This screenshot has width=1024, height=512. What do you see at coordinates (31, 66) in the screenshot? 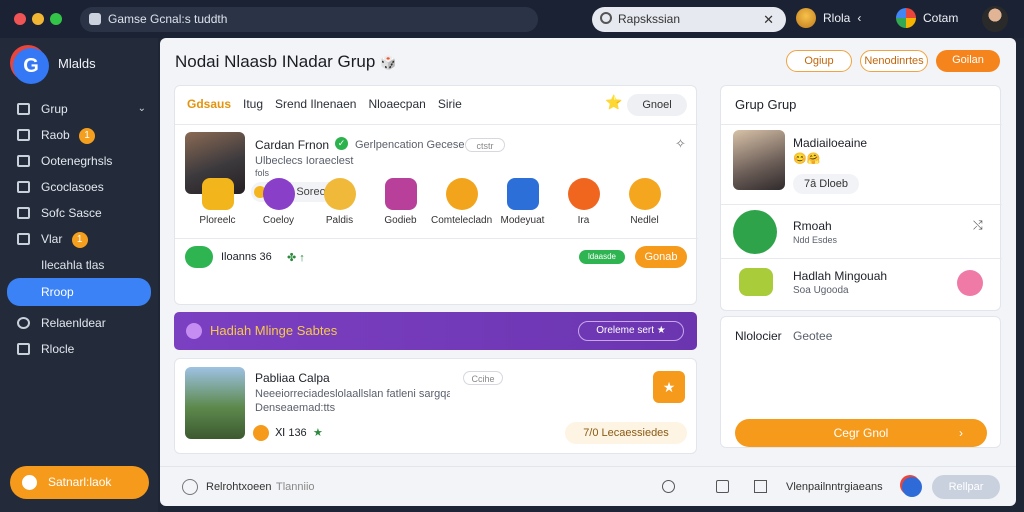
I see `app-logo: G` at bounding box center [31, 66].